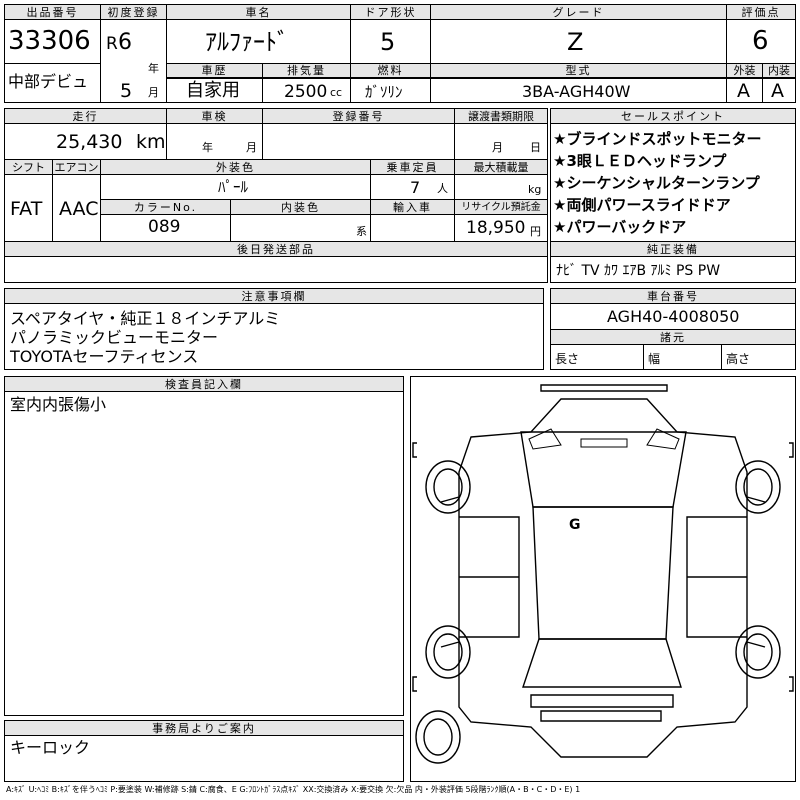  What do you see at coordinates (235, 167) in the screenshot?
I see `exterior-color-label: 外装色` at bounding box center [235, 167].